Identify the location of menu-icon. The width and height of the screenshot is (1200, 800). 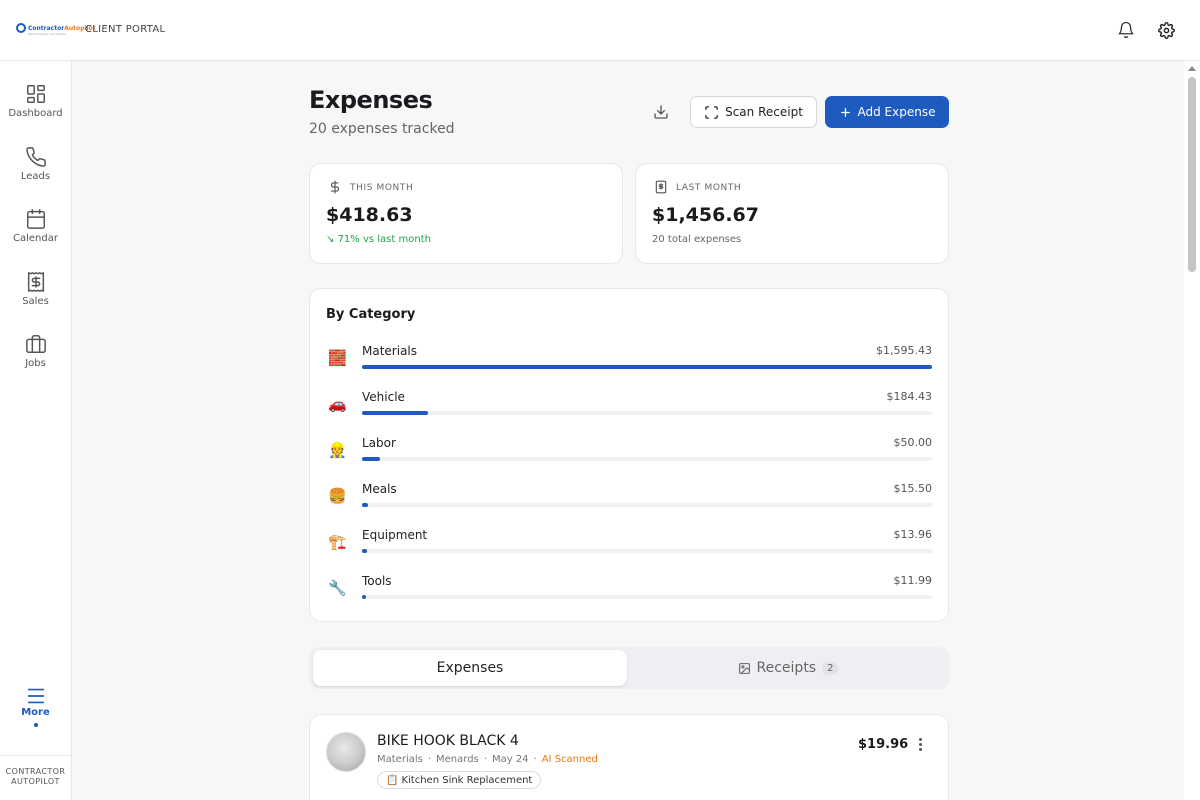
(35, 696).